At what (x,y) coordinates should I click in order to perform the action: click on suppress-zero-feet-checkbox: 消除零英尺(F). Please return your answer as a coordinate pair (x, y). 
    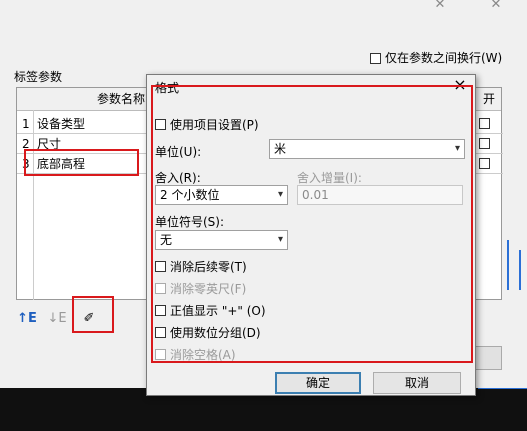
    Looking at the image, I should click on (200, 289).